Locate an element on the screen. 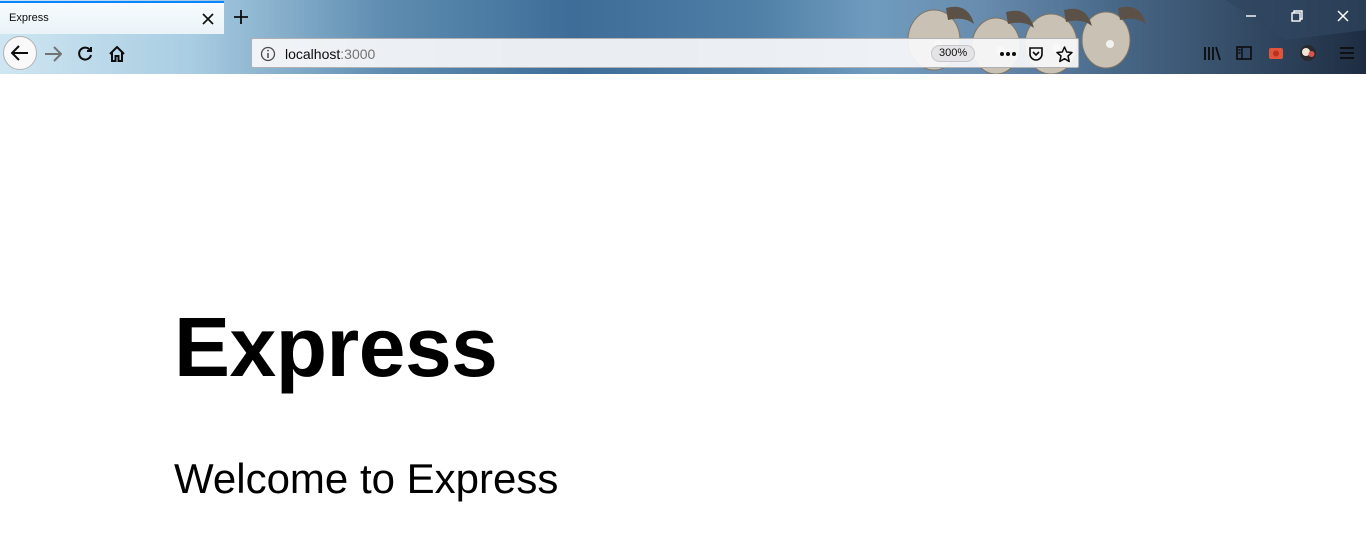  address-bar: localhost:3000 300% is located at coordinates (665, 53).